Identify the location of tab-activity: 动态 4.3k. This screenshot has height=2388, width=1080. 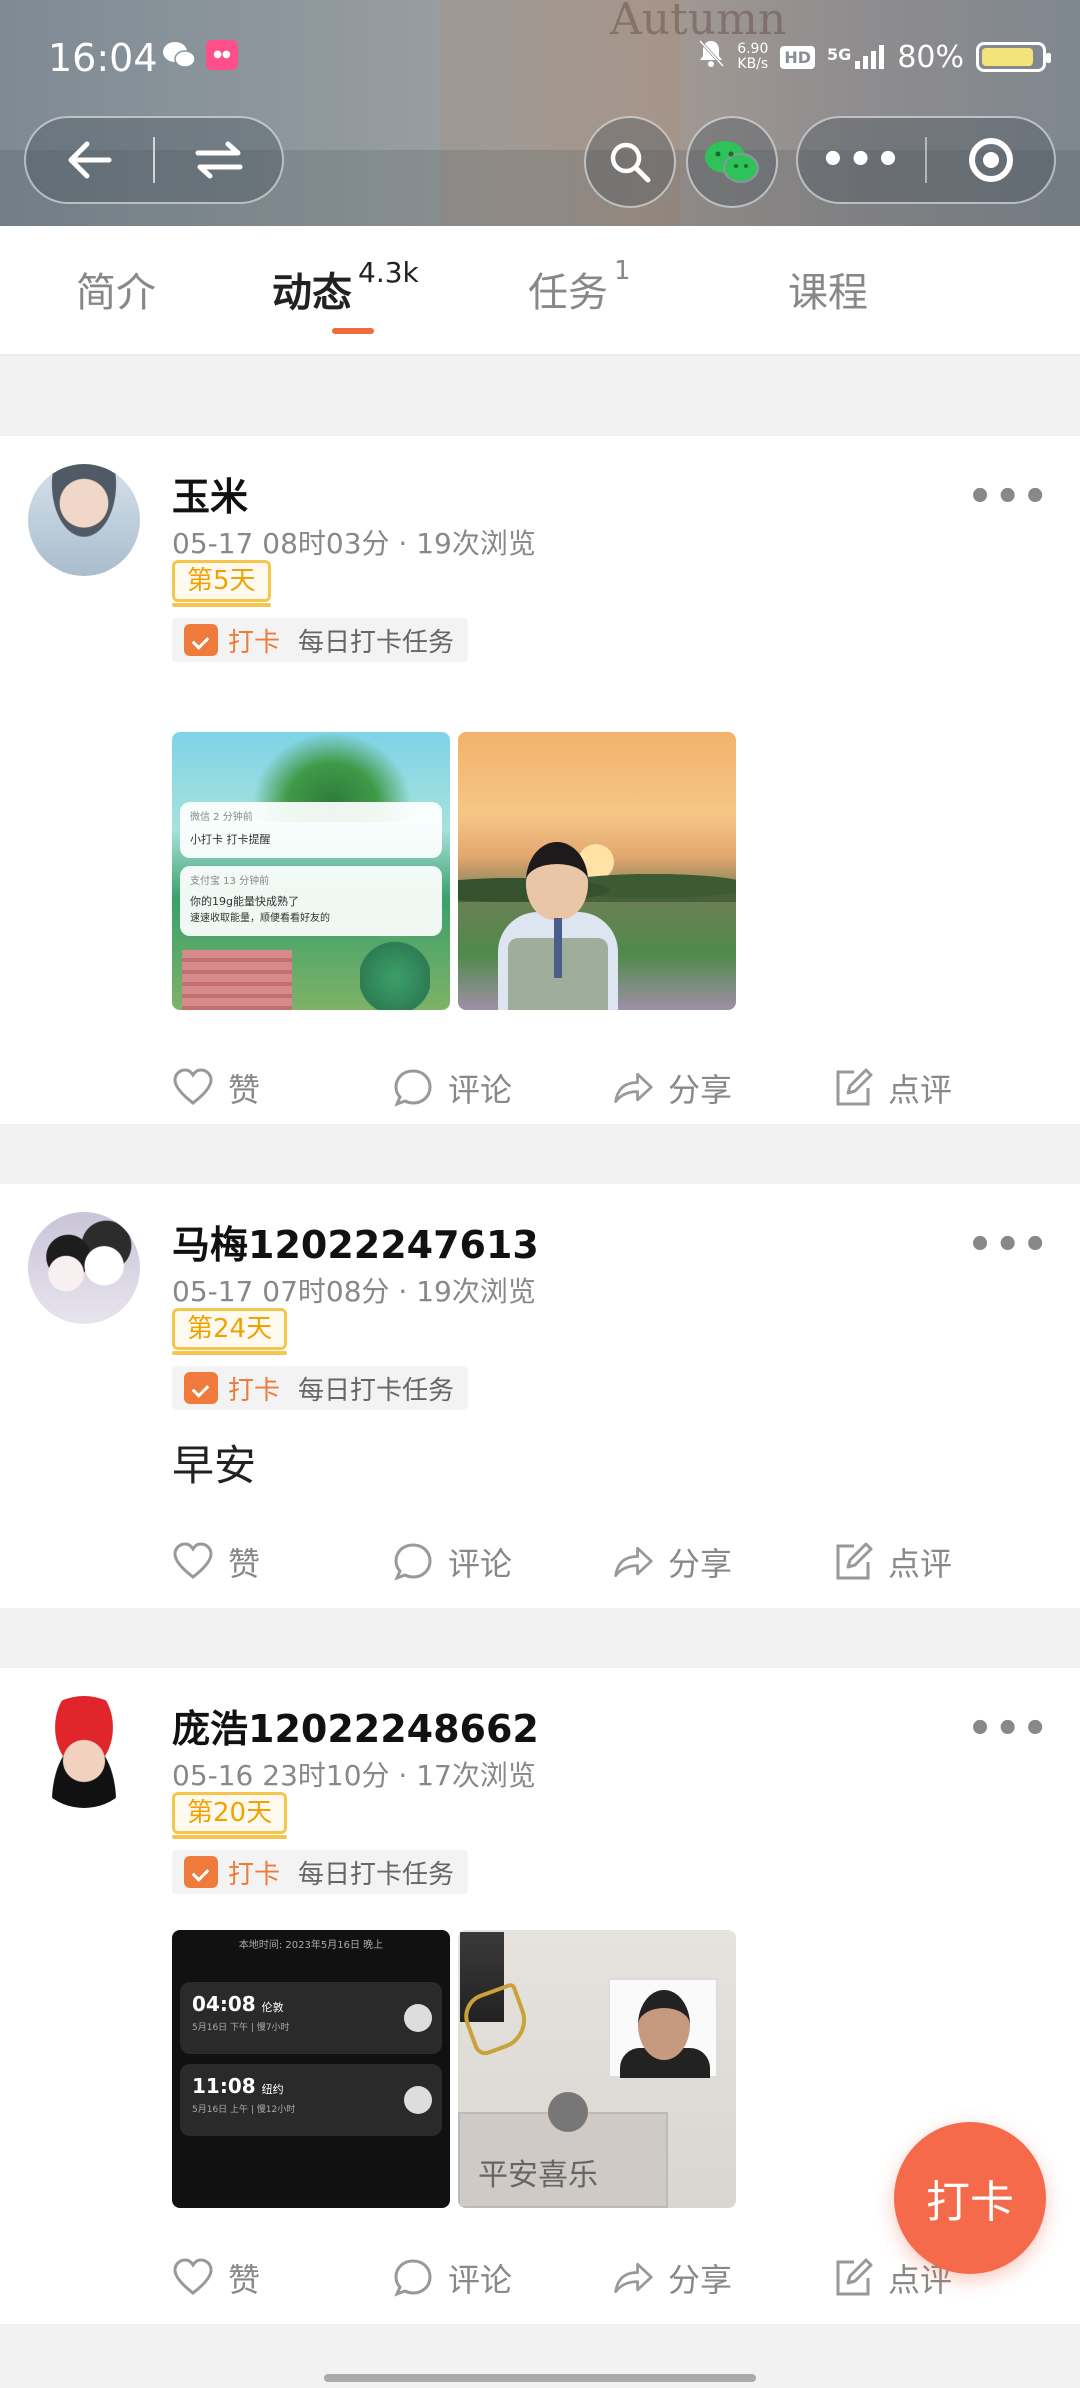
(345, 295).